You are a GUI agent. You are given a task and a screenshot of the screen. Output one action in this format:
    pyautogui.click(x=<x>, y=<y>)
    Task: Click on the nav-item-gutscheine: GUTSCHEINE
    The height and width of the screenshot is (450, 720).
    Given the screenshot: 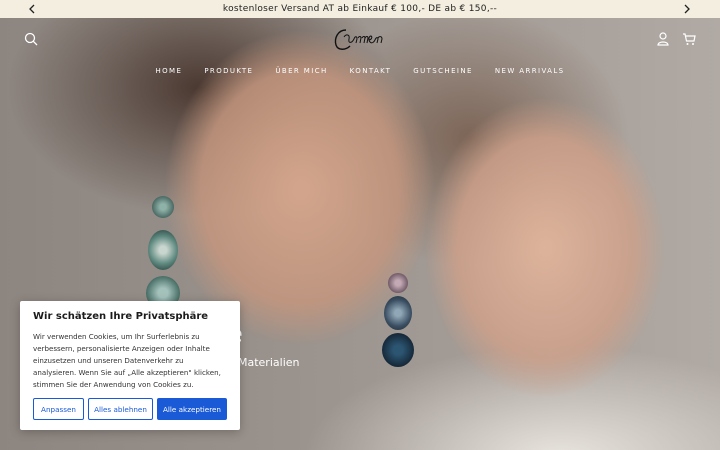 What is the action you would take?
    pyautogui.click(x=443, y=71)
    